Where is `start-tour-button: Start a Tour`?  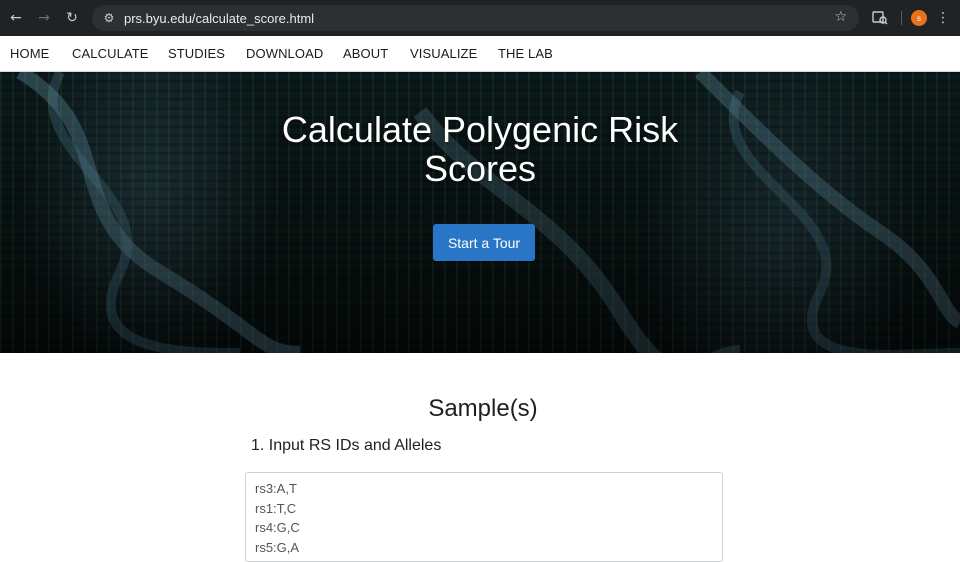
start-tour-button: Start a Tour is located at coordinates (484, 242).